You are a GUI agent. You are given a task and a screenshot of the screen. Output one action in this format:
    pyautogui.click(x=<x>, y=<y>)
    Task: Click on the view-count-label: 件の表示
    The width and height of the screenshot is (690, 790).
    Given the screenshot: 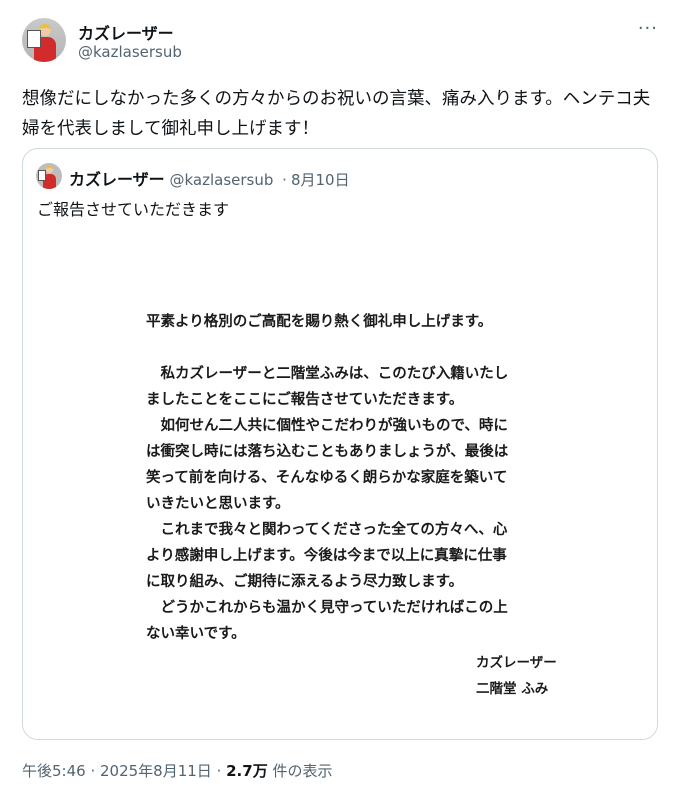 What is the action you would take?
    pyautogui.click(x=300, y=771)
    